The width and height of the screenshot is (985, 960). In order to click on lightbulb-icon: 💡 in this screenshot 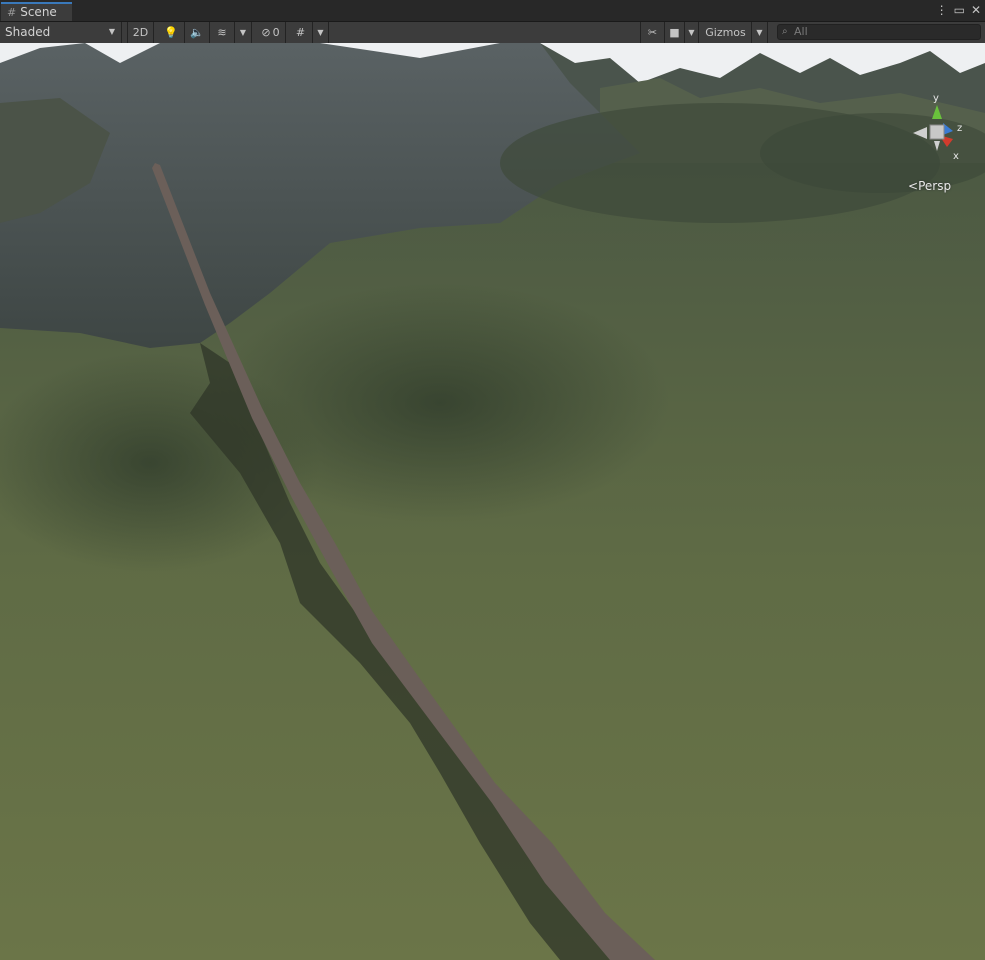, I will do `click(171, 32)`.